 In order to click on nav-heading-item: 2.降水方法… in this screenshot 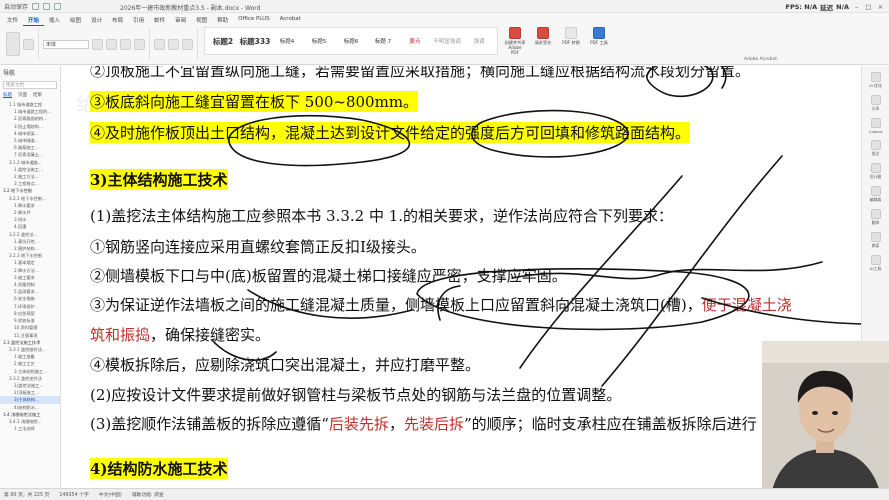, I will do `click(30, 270)`.